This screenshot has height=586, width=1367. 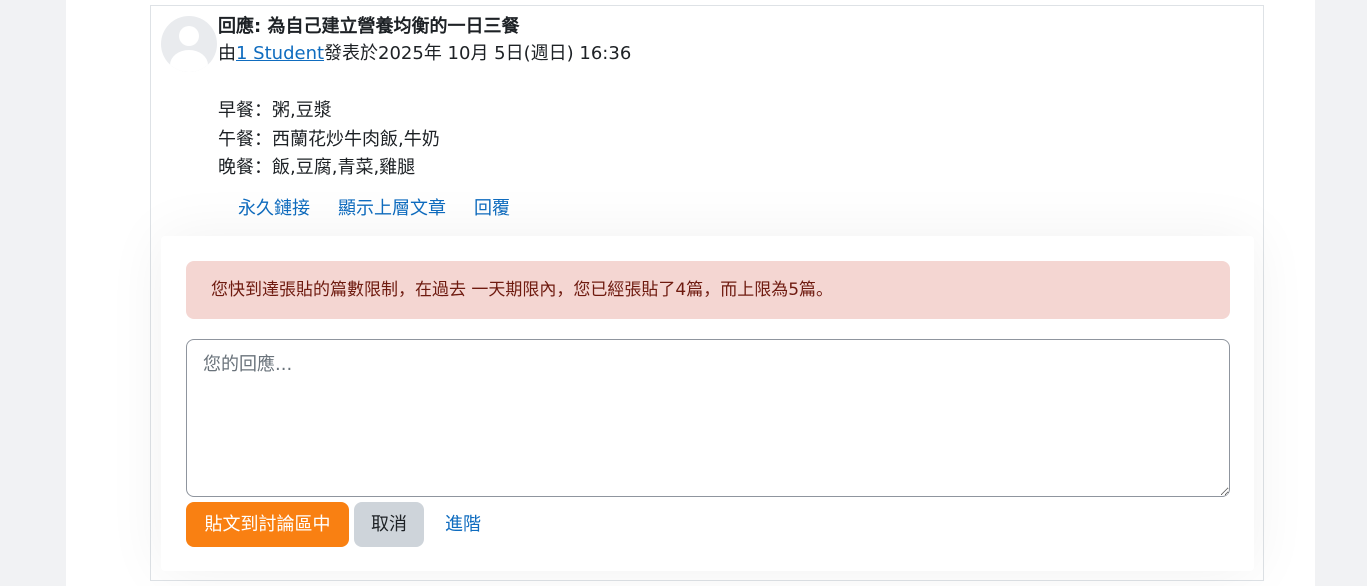 What do you see at coordinates (463, 524) in the screenshot?
I see `advanced-link: 進階` at bounding box center [463, 524].